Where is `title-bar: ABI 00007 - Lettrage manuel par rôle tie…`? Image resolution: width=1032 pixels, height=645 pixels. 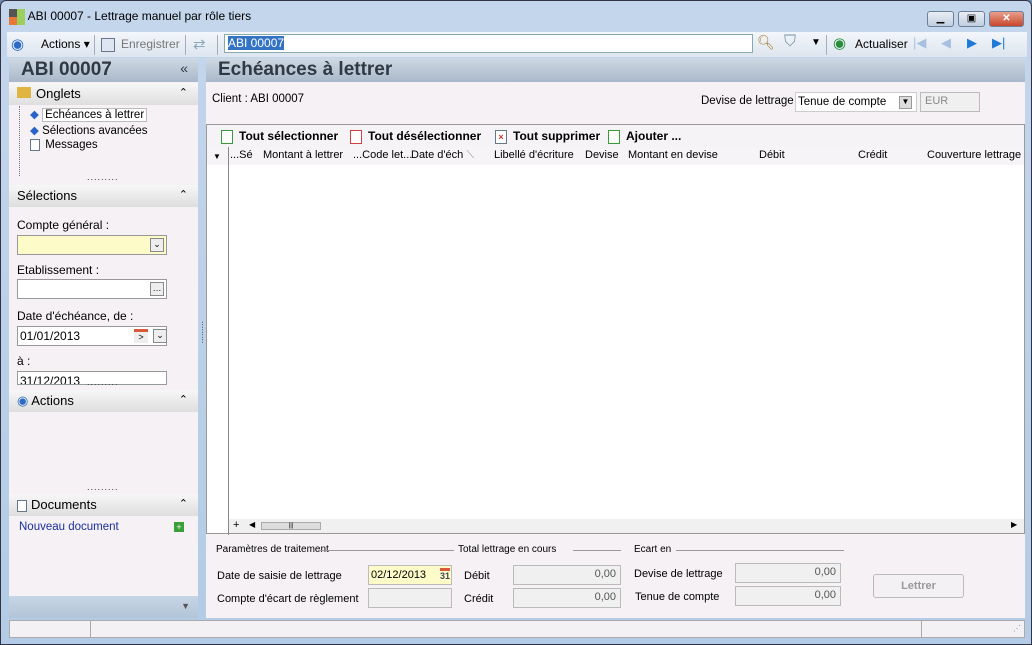 title-bar: ABI 00007 - Lettrage manuel par rôle tie… is located at coordinates (459, 20).